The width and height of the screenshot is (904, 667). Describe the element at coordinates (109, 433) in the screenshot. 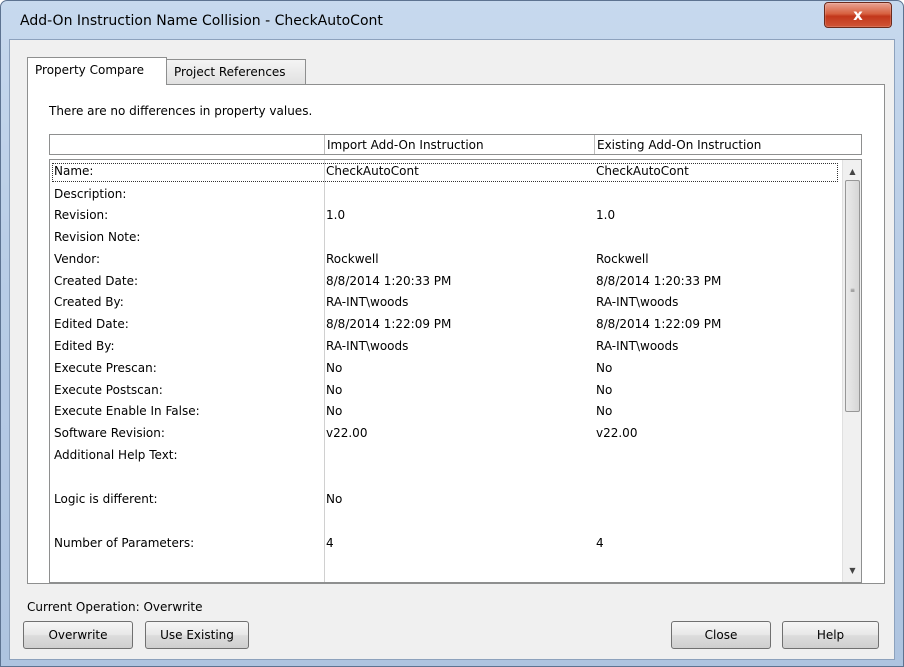

I see `property-name-cell: Software Revision:` at that location.